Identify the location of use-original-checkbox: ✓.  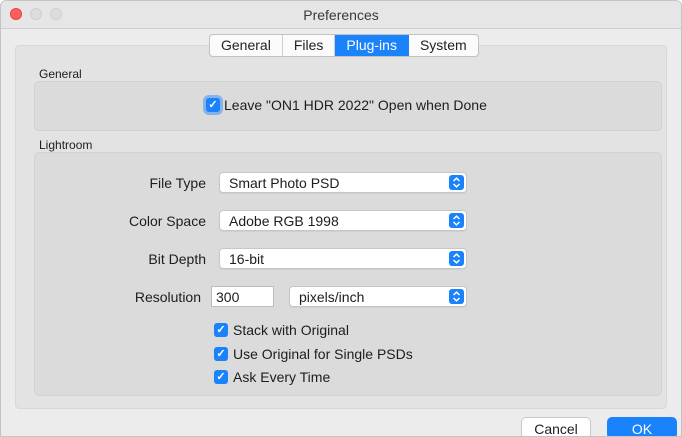
(221, 354).